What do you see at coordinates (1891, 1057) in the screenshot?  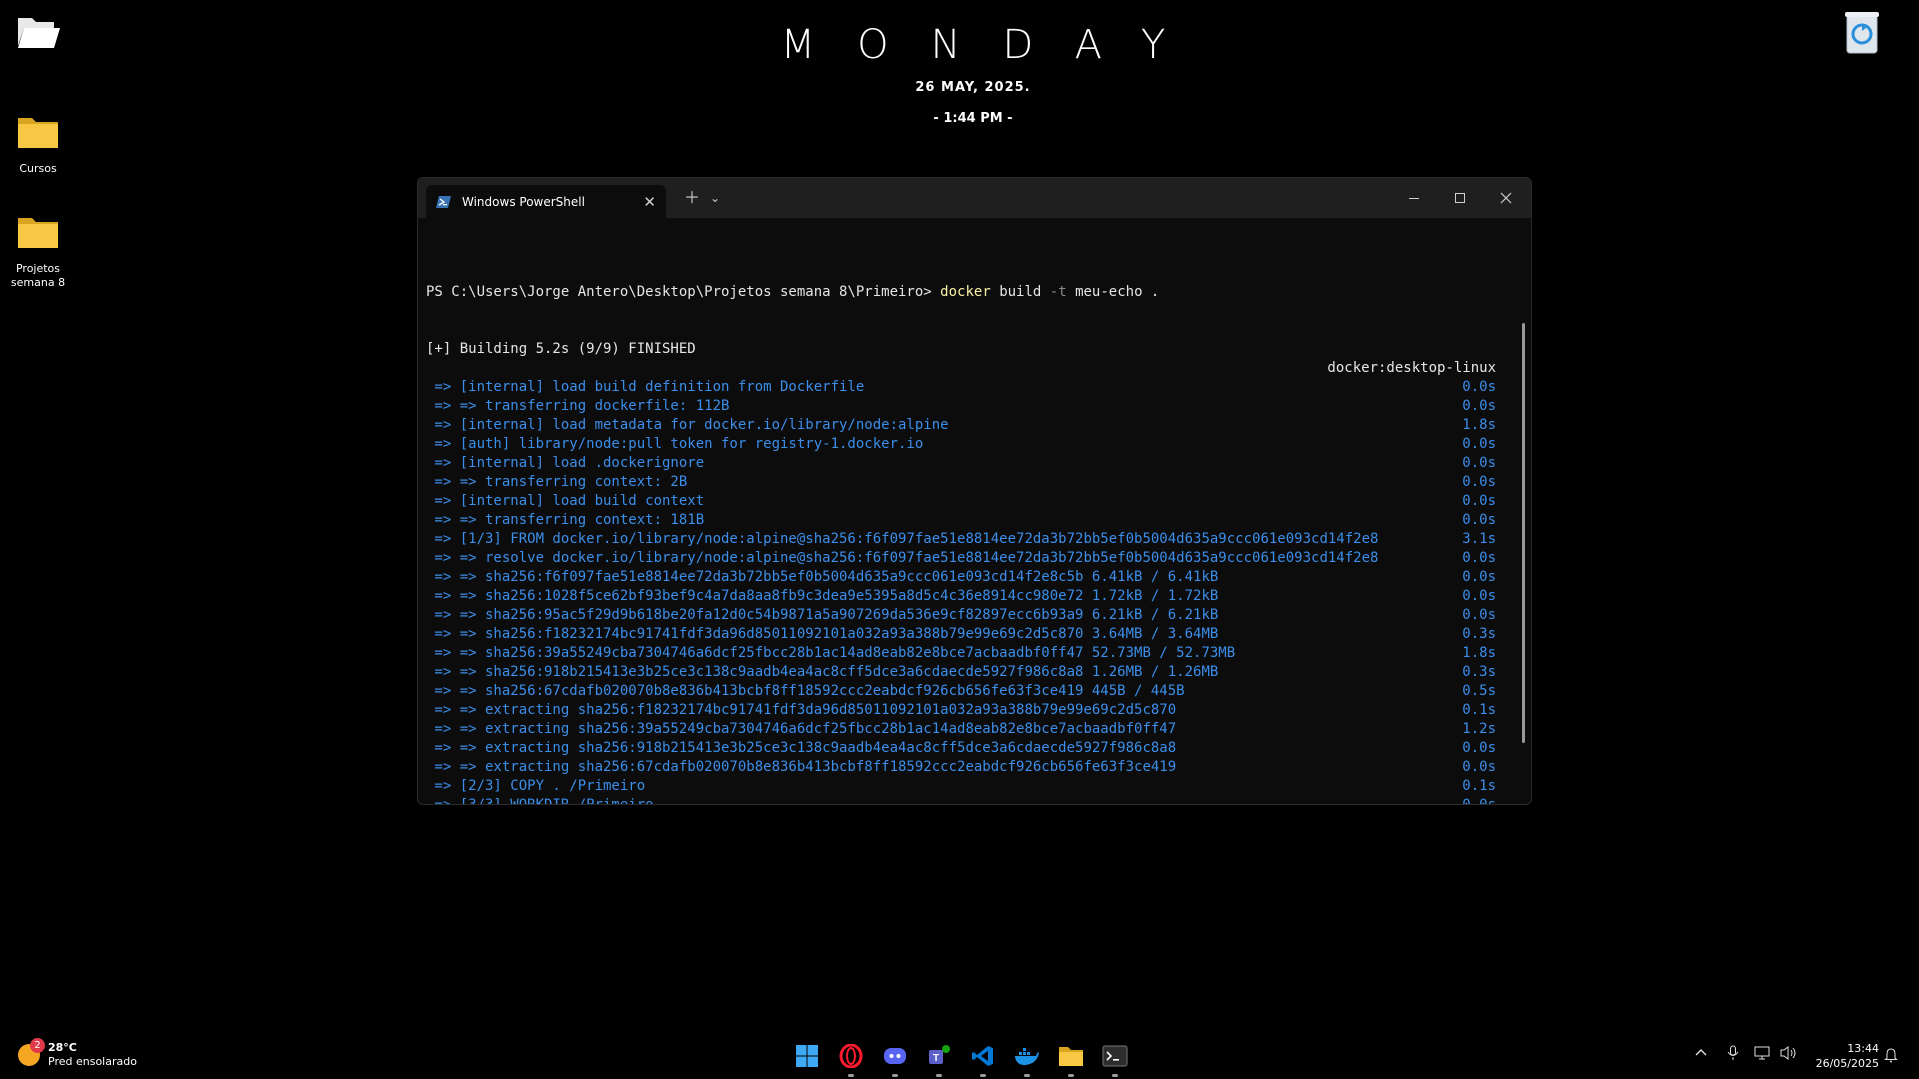 I see `notification-bell-icon` at bounding box center [1891, 1057].